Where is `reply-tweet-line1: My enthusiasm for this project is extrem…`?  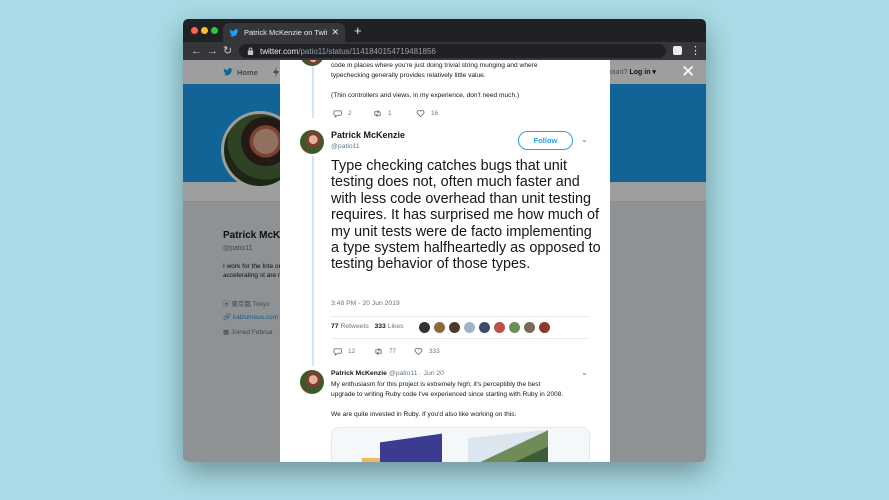 reply-tweet-line1: My enthusiasm for this project is extrem… is located at coordinates (436, 384).